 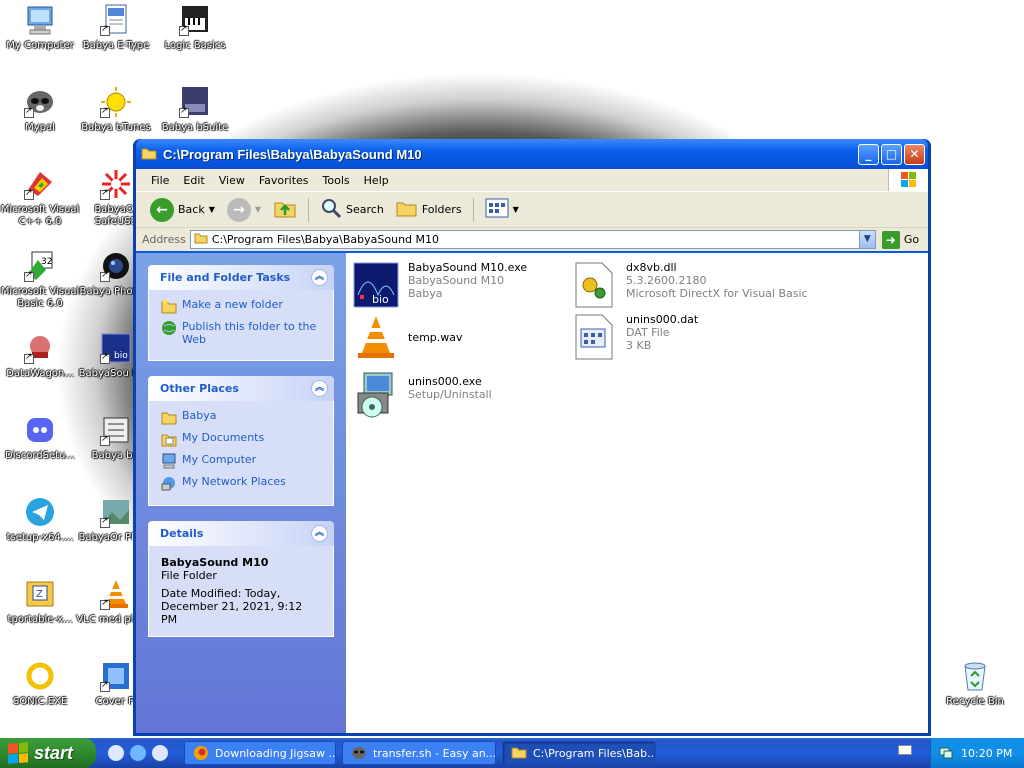 I want to click on minimize-button: _, so click(x=868, y=154).